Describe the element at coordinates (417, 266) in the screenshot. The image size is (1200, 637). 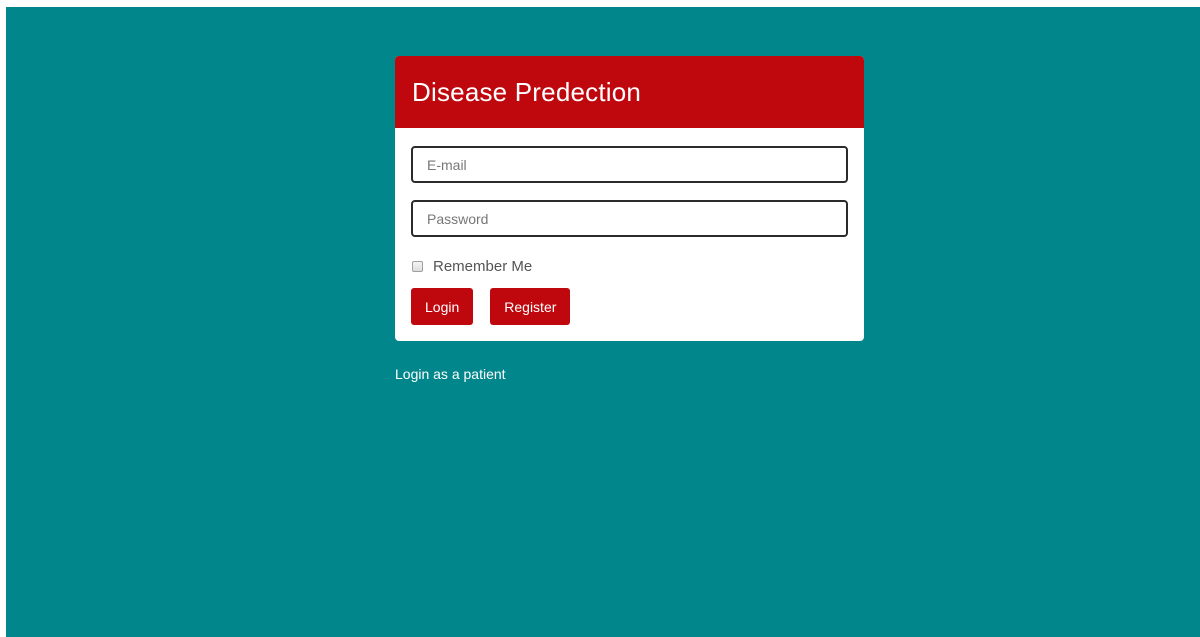
I see `remember-me-checkbox` at that location.